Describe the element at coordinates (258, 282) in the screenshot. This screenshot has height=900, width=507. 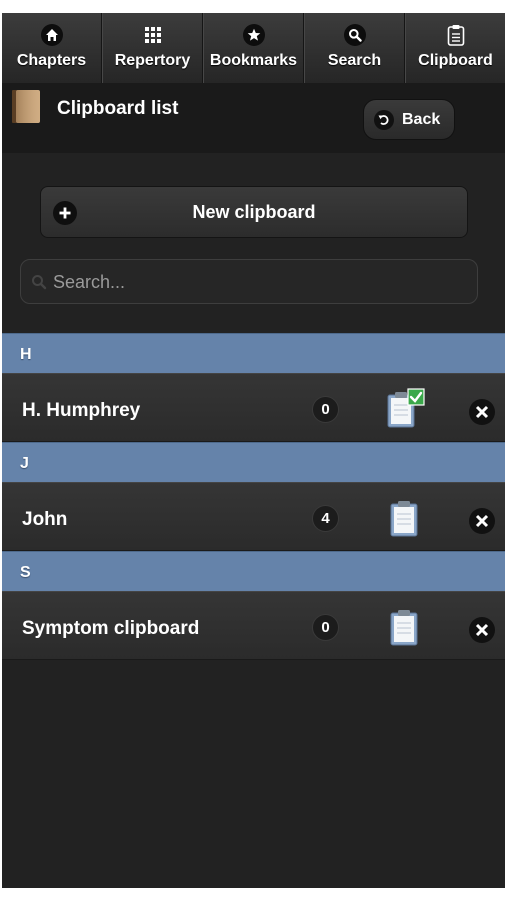
I see `search-input` at that location.